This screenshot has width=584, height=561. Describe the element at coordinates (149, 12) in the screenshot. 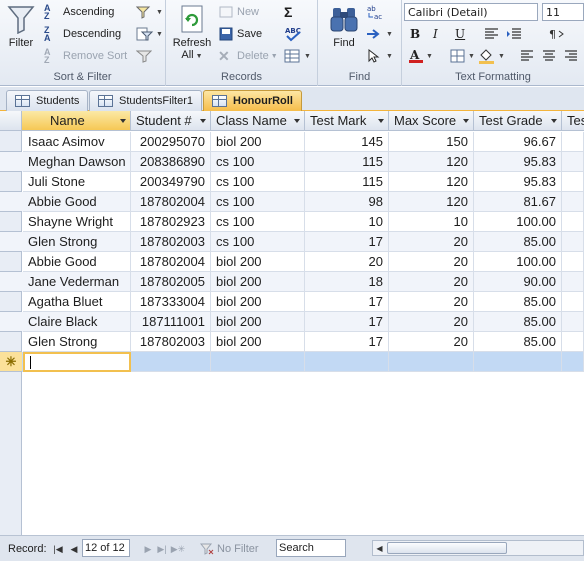

I see `selection-filter-button: ▼` at that location.